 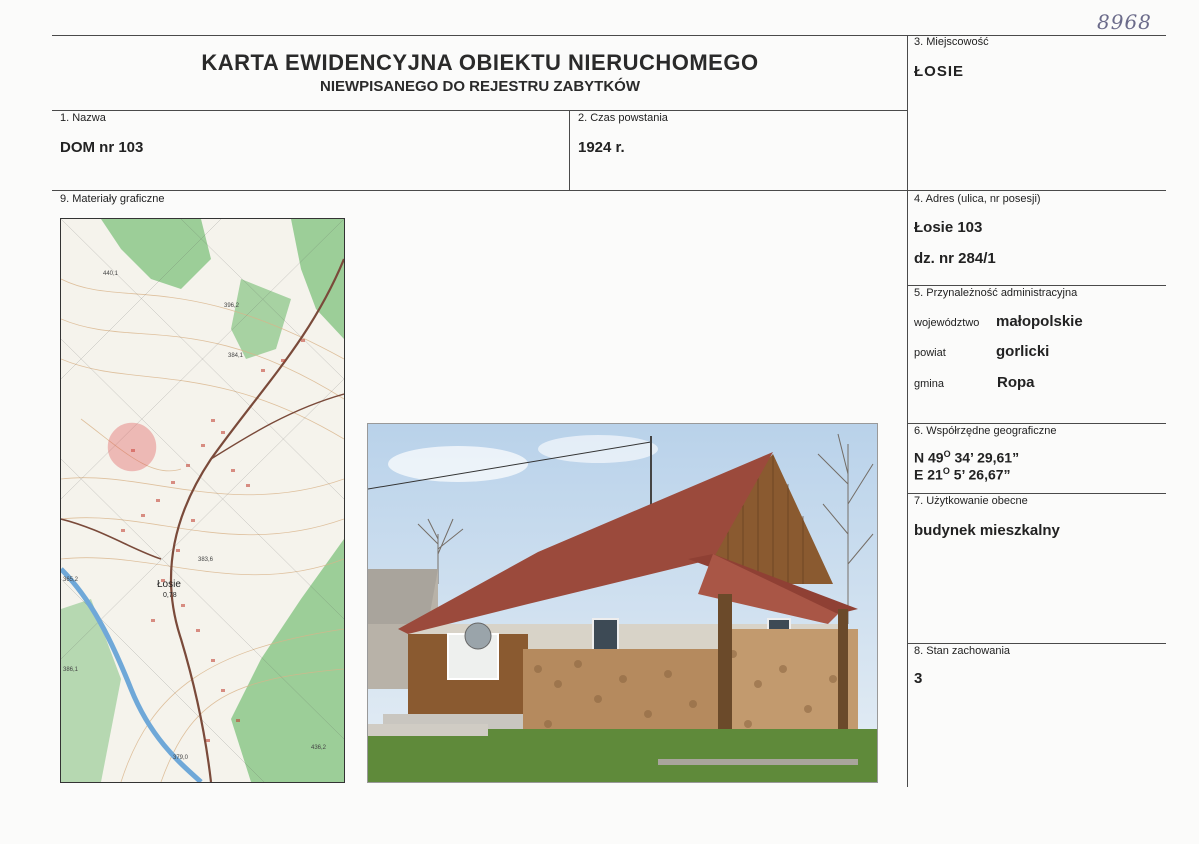 What do you see at coordinates (985, 431) in the screenshot?
I see `wspolrzedne-label: 6. Współrzędne geograficzne` at bounding box center [985, 431].